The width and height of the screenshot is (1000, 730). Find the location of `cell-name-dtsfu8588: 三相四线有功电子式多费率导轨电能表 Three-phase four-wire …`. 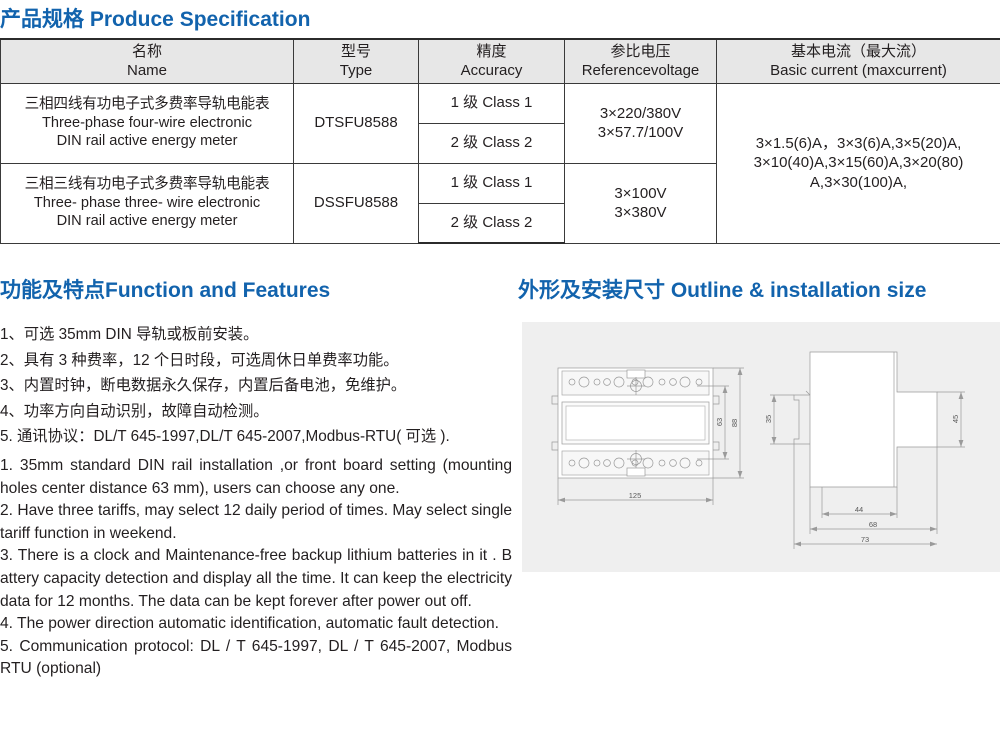

cell-name-dtsfu8588: 三相四线有功电子式多费率导轨电能表 Three-phase four-wire … is located at coordinates (147, 123).